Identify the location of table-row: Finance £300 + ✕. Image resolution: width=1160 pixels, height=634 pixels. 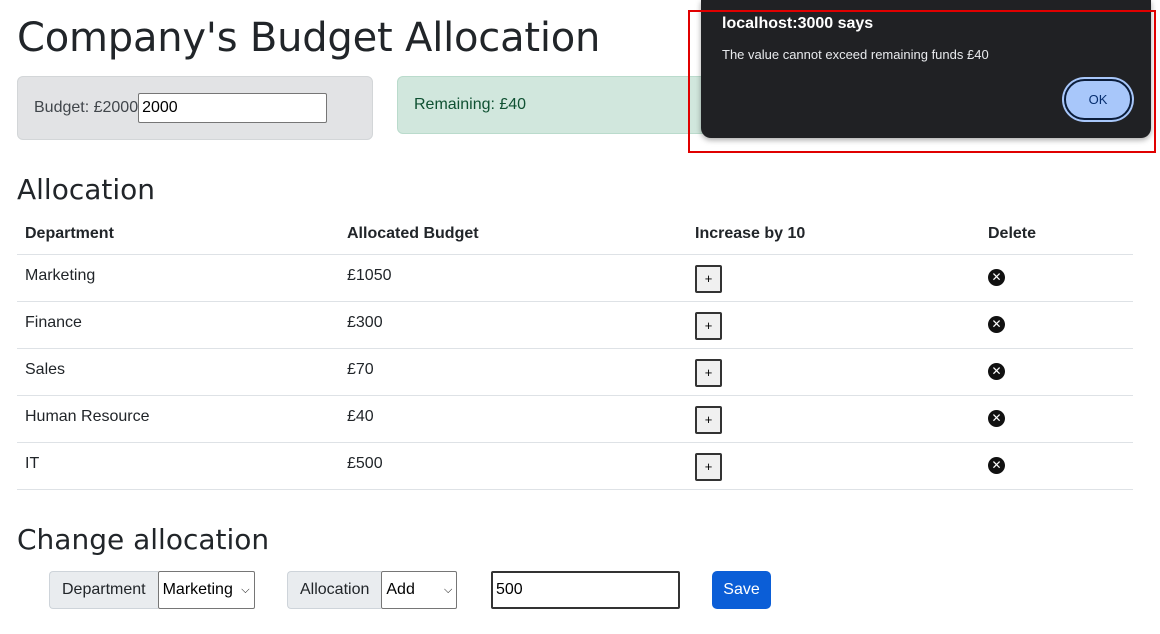
(575, 325).